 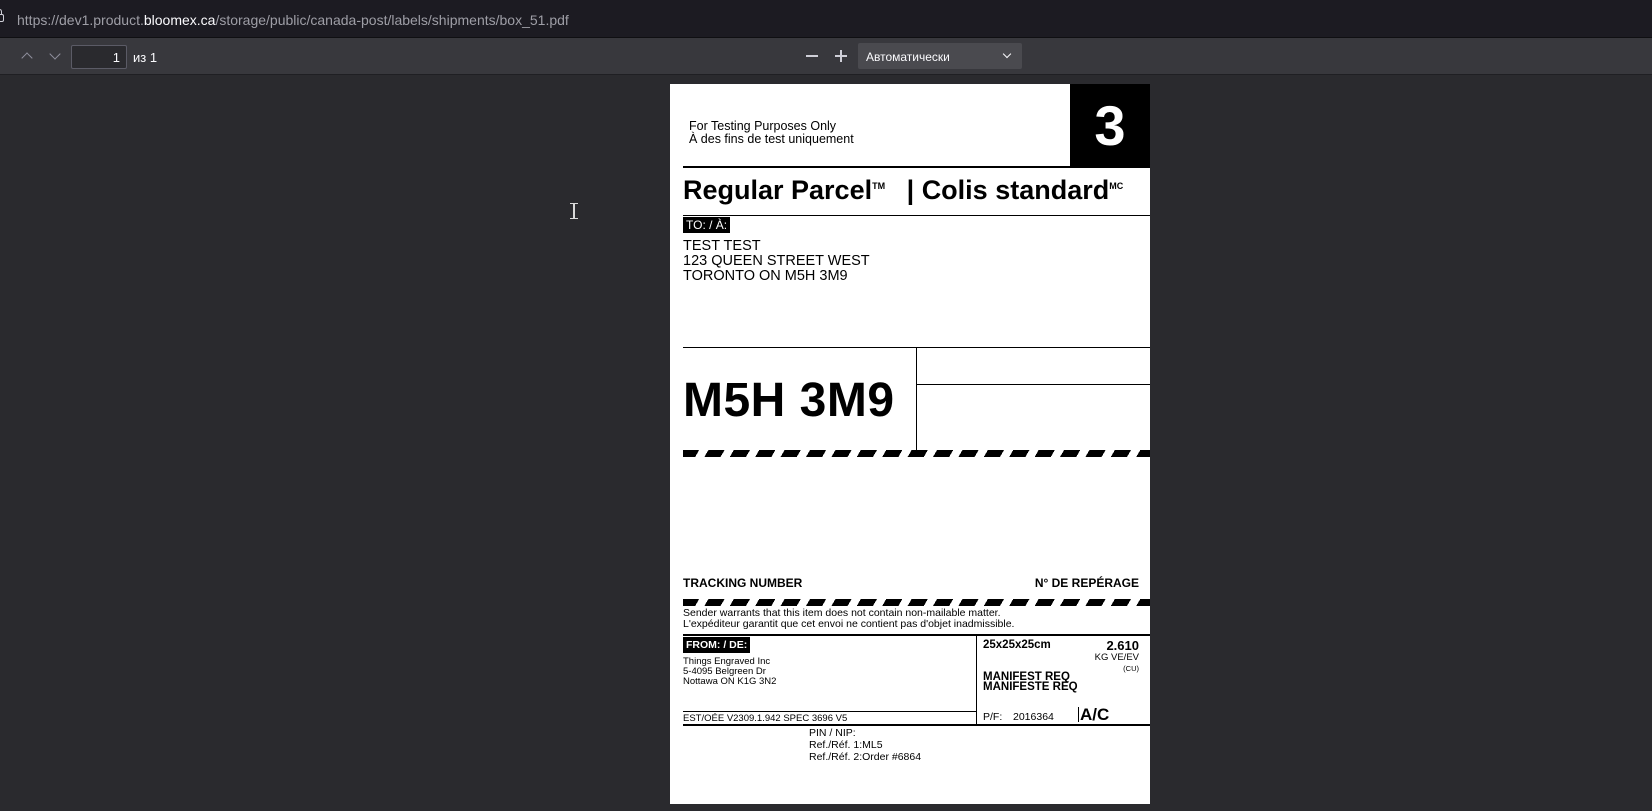 I want to click on service-en: Regular Parcel, so click(x=778, y=190).